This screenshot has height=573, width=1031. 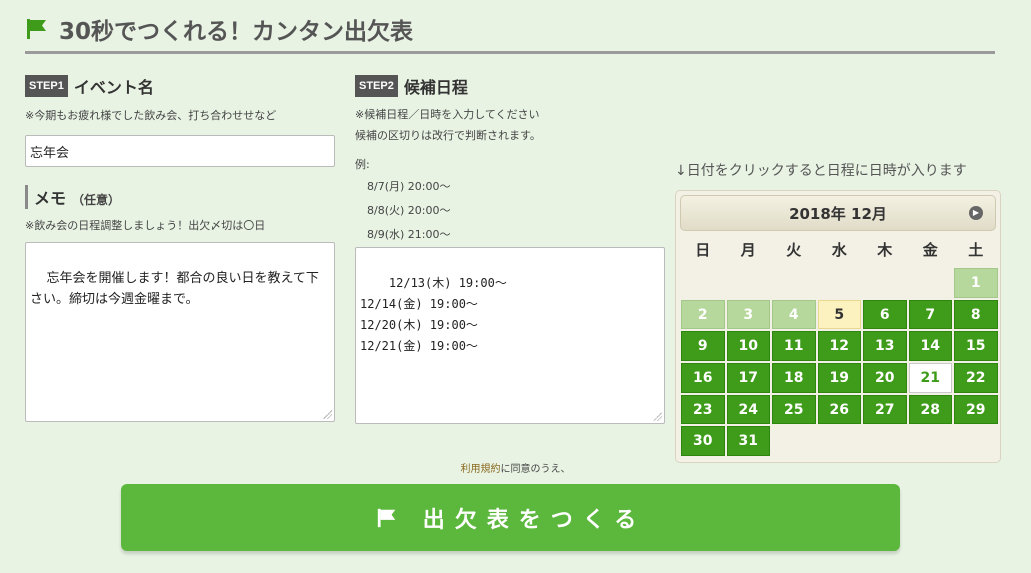 I want to click on example-item: 8/7(月) 20:00～, so click(x=409, y=186).